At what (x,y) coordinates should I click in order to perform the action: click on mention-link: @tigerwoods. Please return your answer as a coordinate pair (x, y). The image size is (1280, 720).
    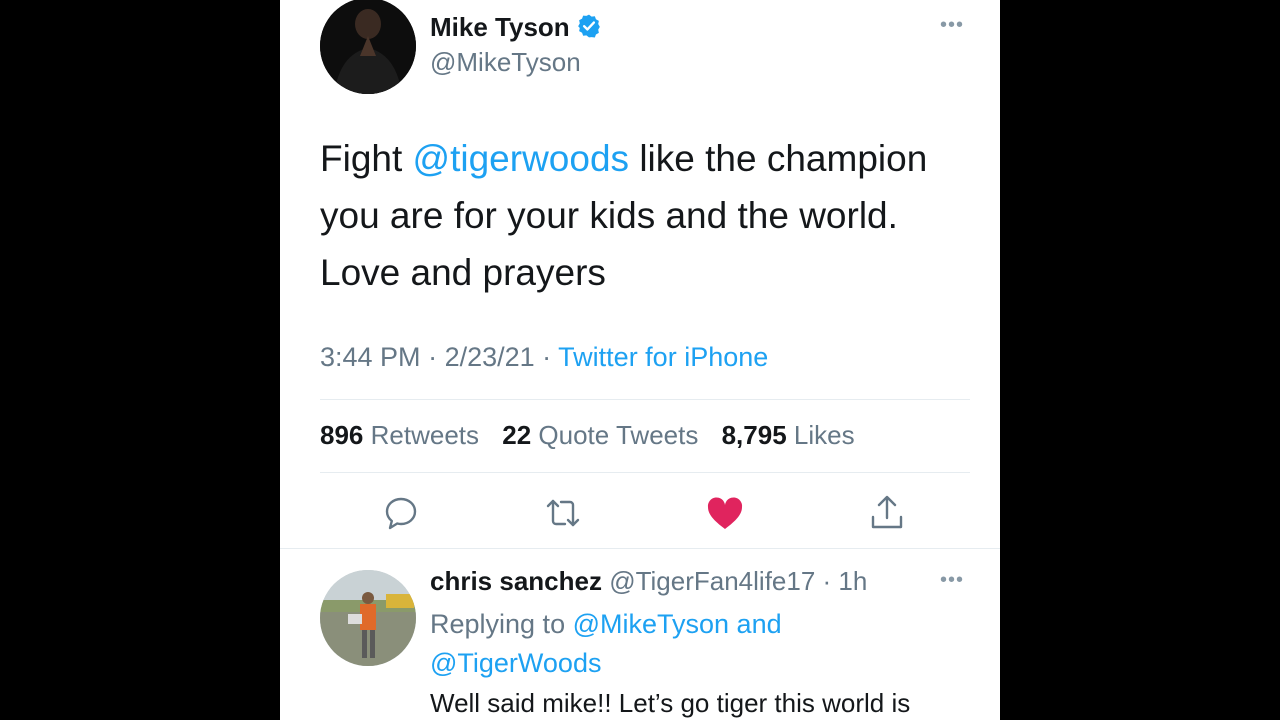
    Looking at the image, I should click on (521, 158).